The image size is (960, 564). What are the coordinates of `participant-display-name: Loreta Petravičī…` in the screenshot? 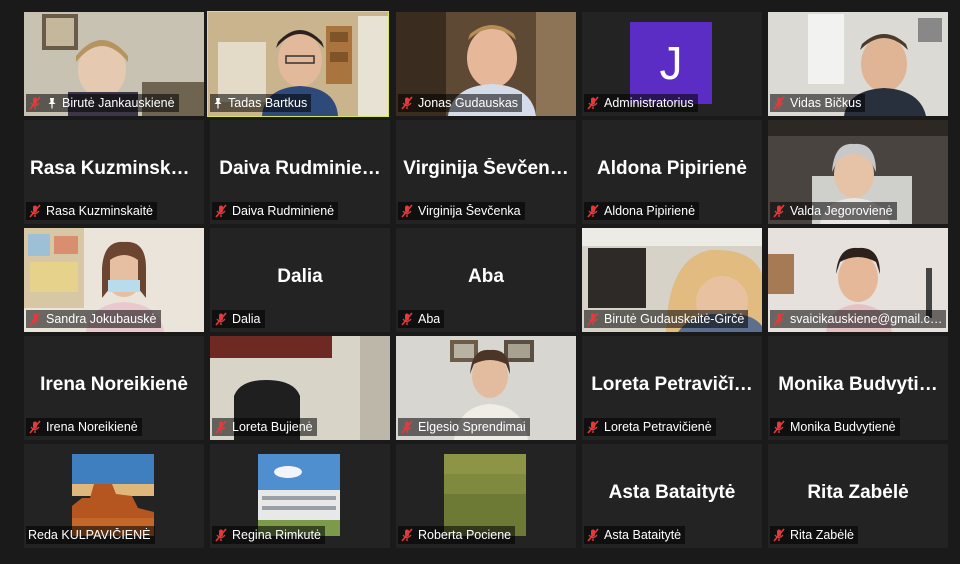 It's located at (672, 384).